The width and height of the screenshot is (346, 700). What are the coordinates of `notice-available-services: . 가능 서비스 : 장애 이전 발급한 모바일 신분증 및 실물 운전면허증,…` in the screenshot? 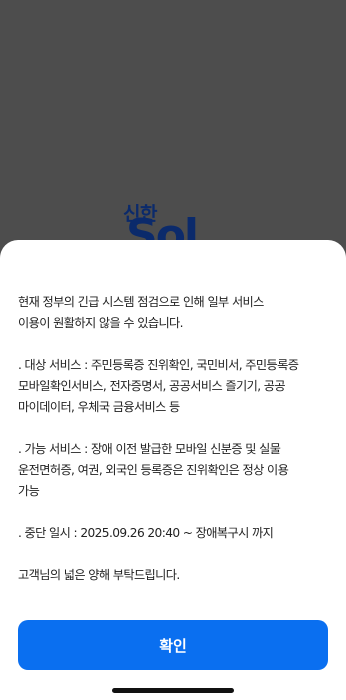 It's located at (178, 470).